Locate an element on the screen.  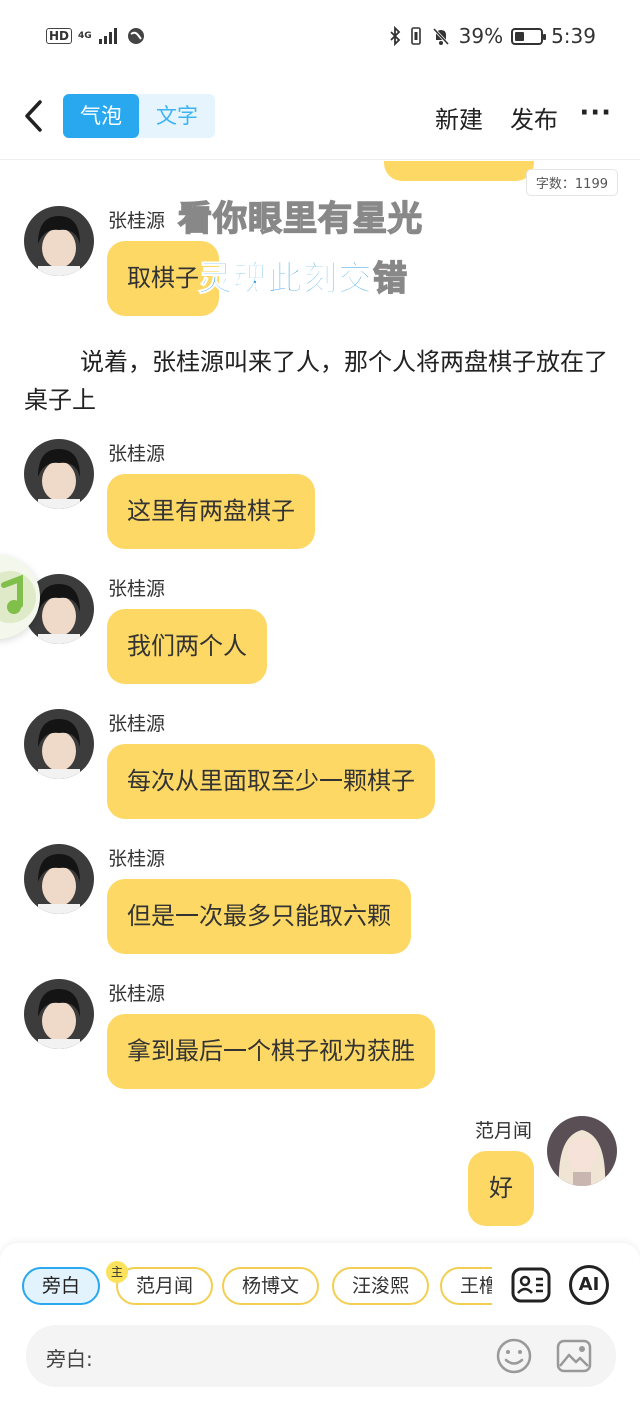
mode-switch: 气泡 文字 is located at coordinates (139, 116).